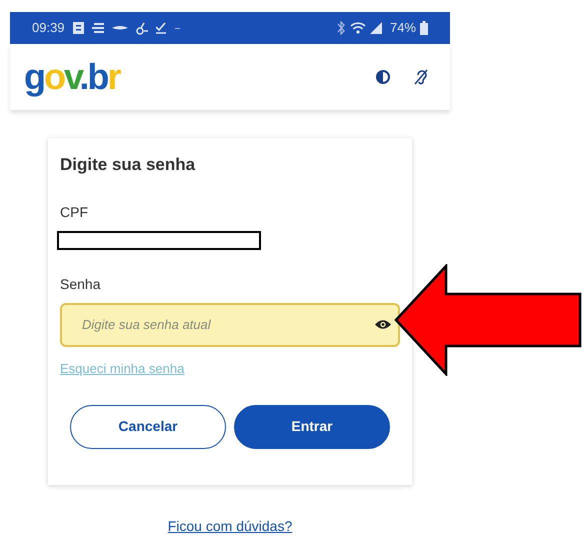 The height and width of the screenshot is (542, 582). Describe the element at coordinates (148, 426) in the screenshot. I see `cancel-button: Cancelar` at that location.